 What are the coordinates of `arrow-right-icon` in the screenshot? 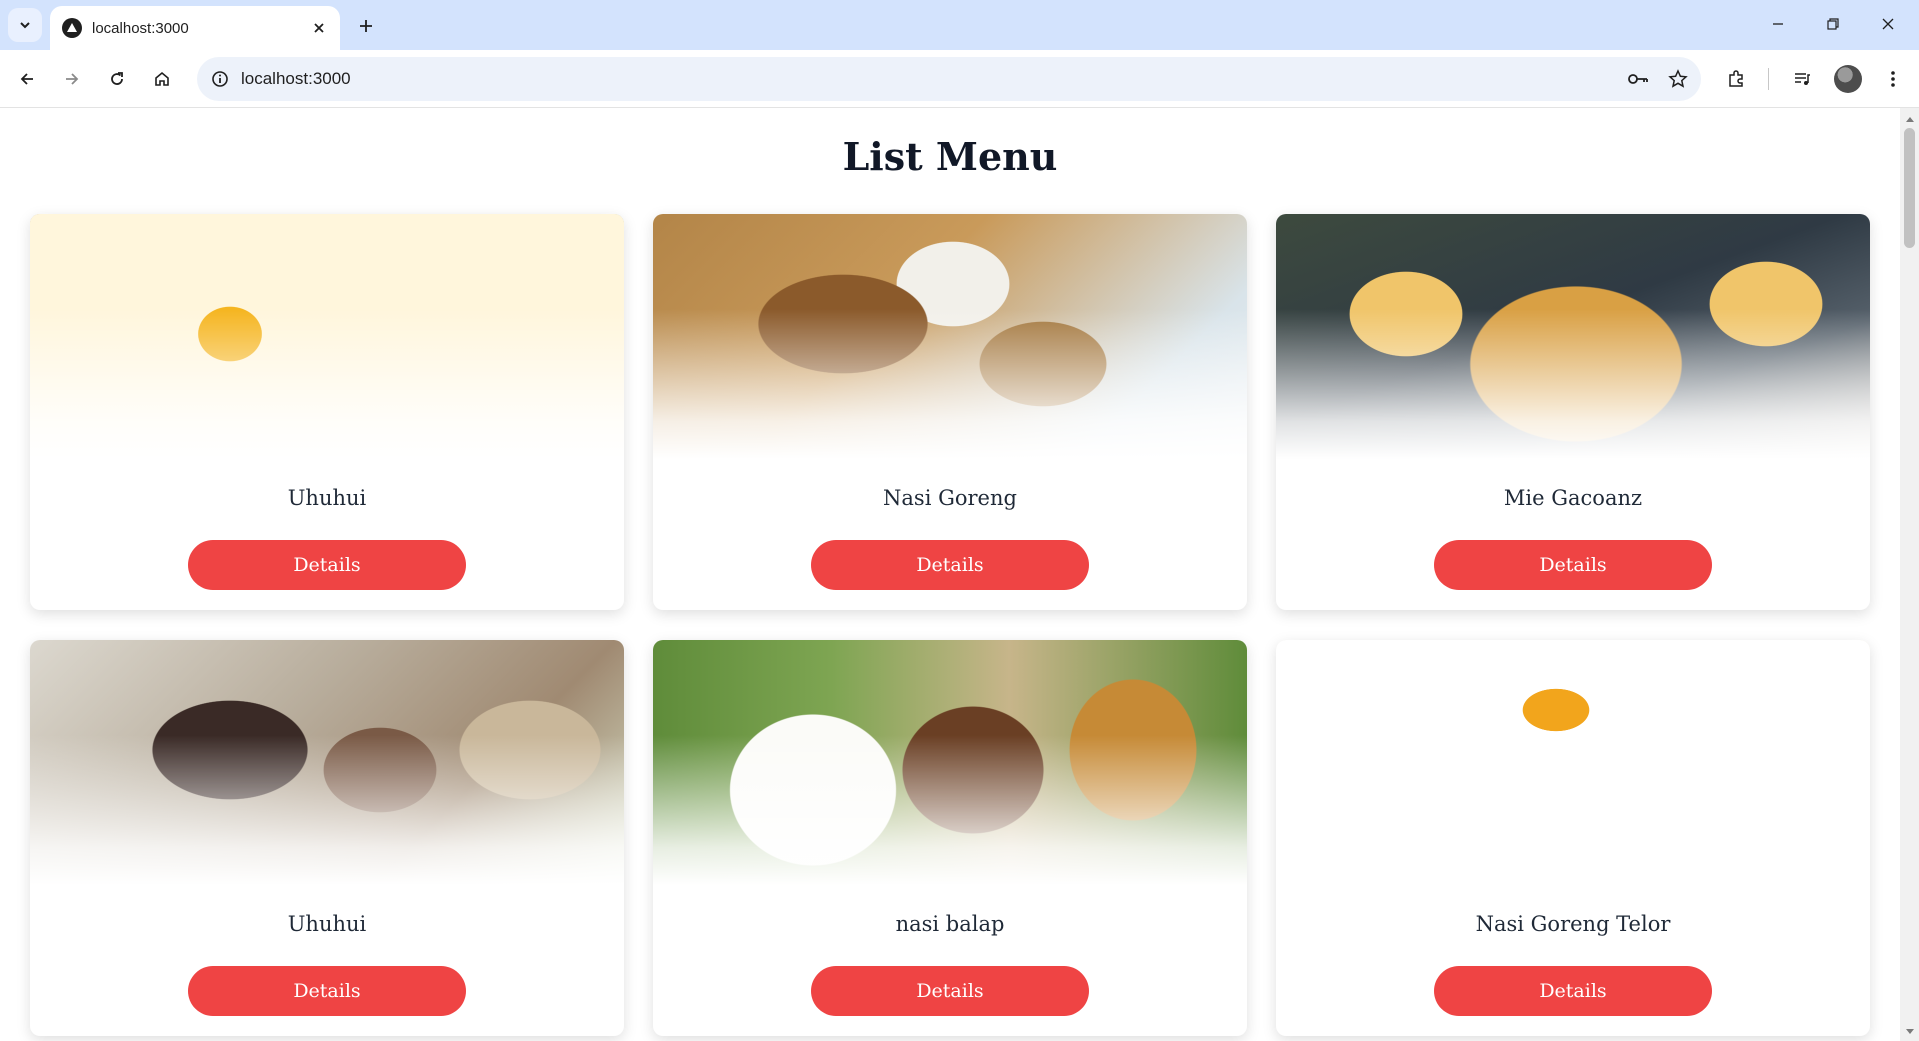 It's located at (72, 79).